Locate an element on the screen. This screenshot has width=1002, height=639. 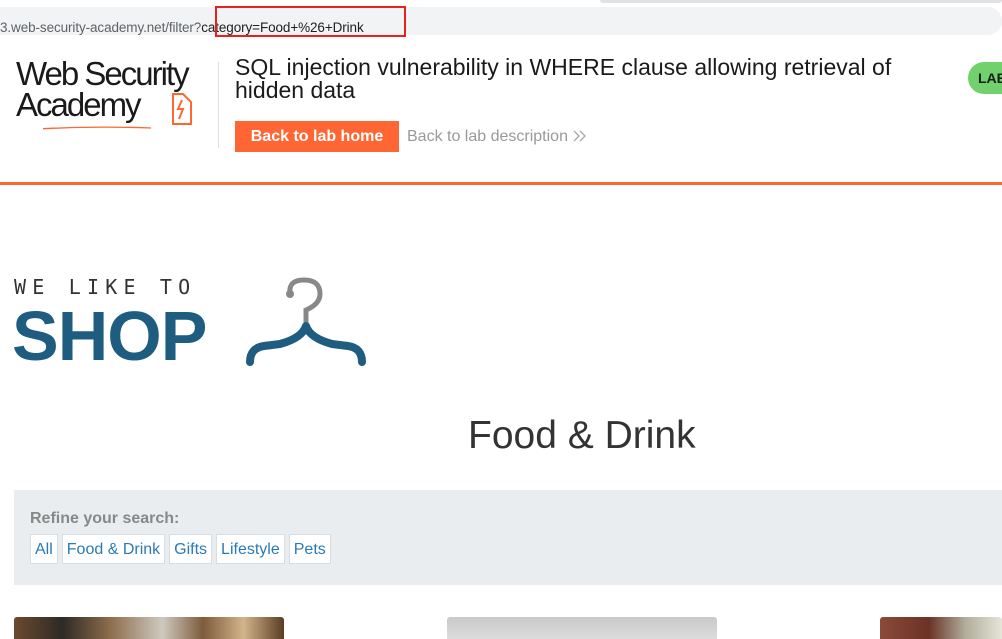
filter-link-pets: Pets is located at coordinates (309, 549).